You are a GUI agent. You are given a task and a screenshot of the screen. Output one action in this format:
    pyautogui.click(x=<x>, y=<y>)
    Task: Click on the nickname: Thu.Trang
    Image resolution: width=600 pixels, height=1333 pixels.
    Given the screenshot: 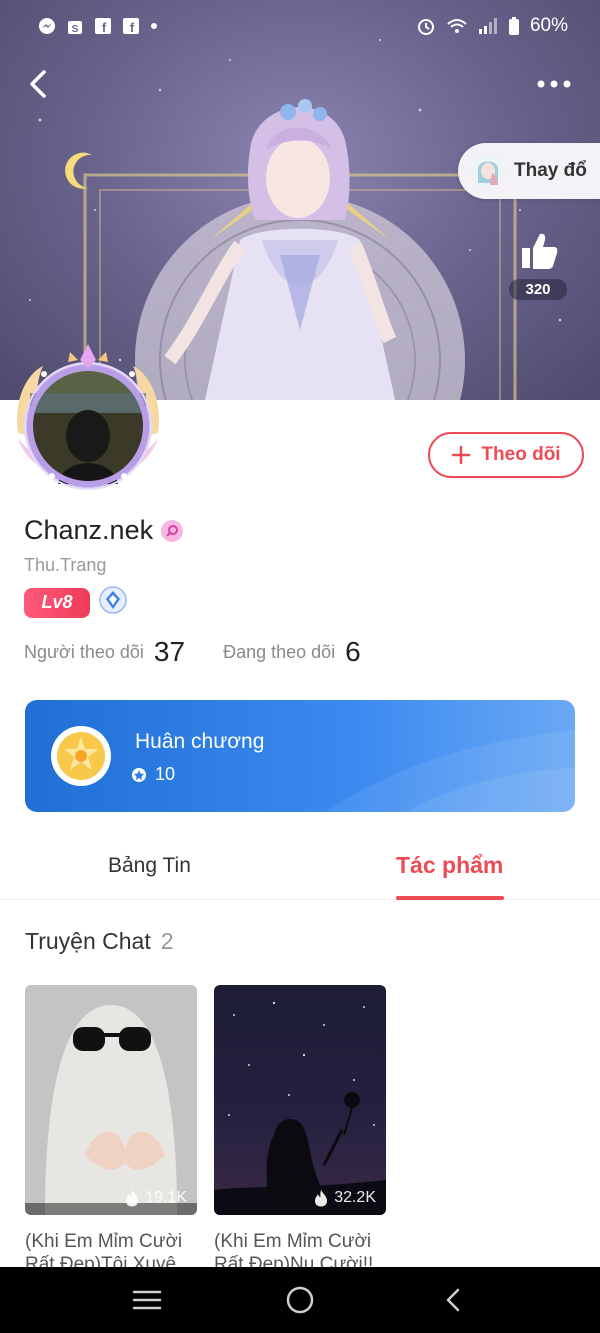 What is the action you would take?
    pyautogui.click(x=65, y=565)
    